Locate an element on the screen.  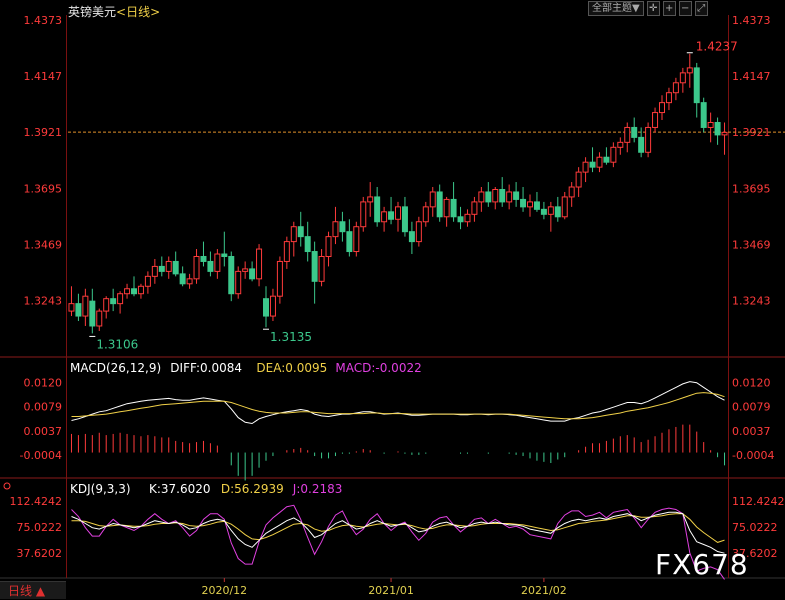
macd-tick-label-right: 0.0120 is located at coordinates (751, 383).